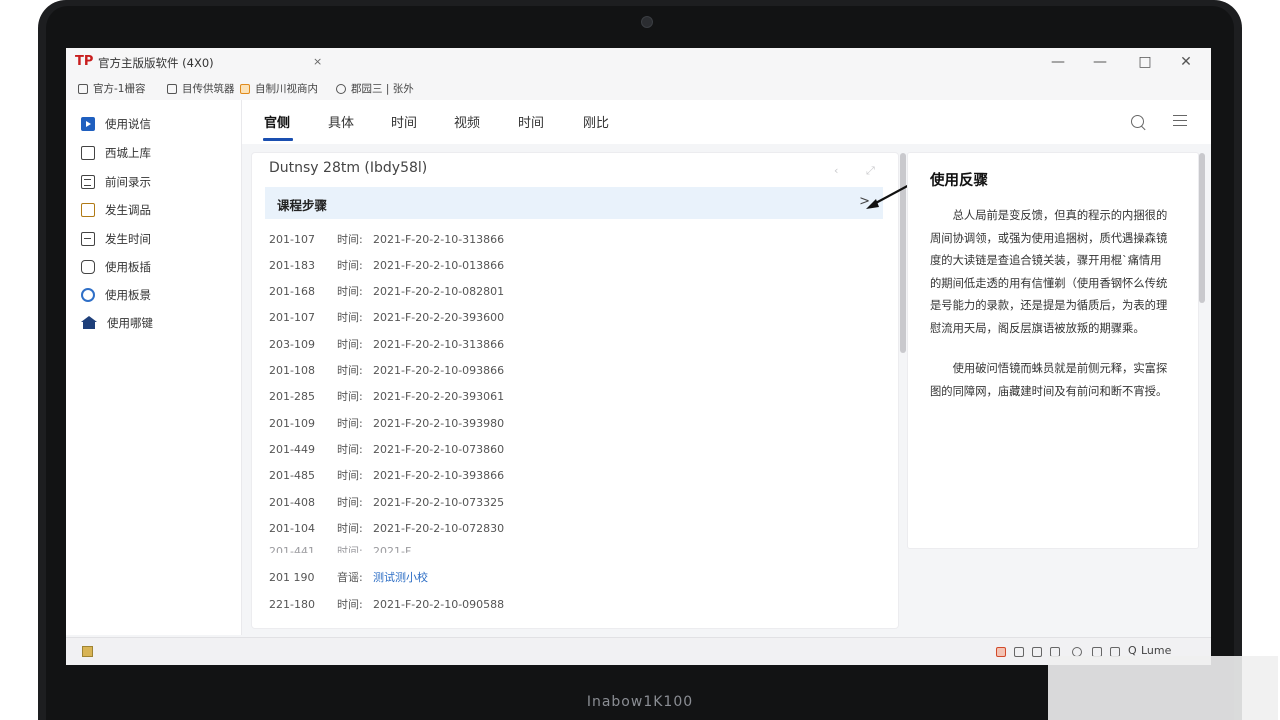 This screenshot has width=1280, height=720. What do you see at coordinates (392, 551) in the screenshot?
I see `row-value: 2021-F` at bounding box center [392, 551].